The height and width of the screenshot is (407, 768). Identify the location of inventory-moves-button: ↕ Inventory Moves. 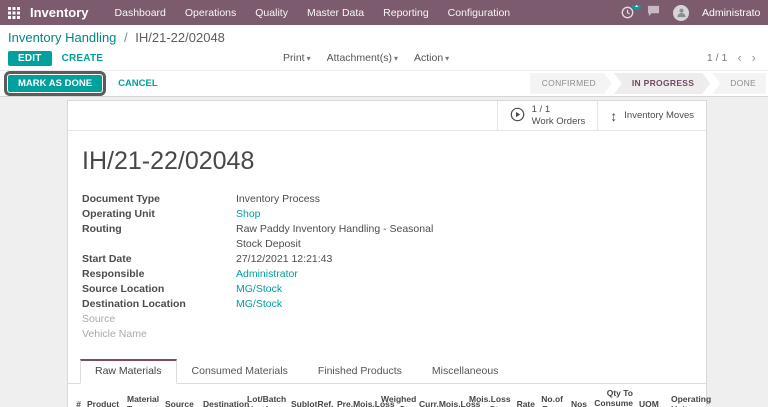
(651, 115).